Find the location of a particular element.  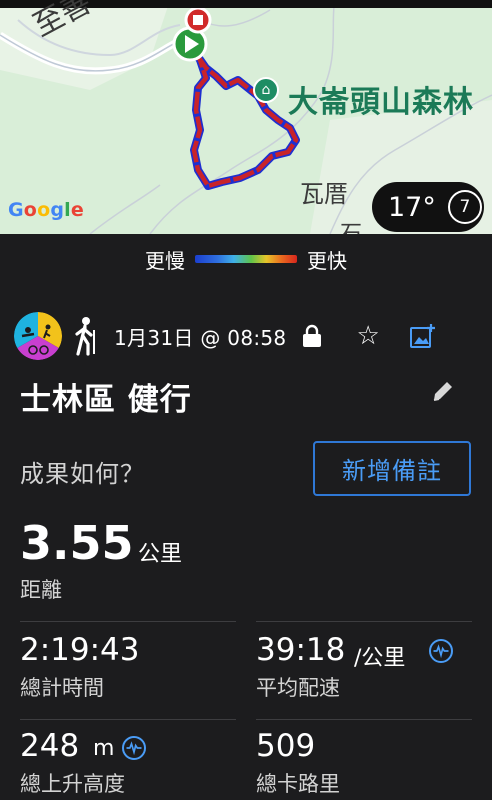

elevation-gain-label: 總上升高度 is located at coordinates (72, 784).